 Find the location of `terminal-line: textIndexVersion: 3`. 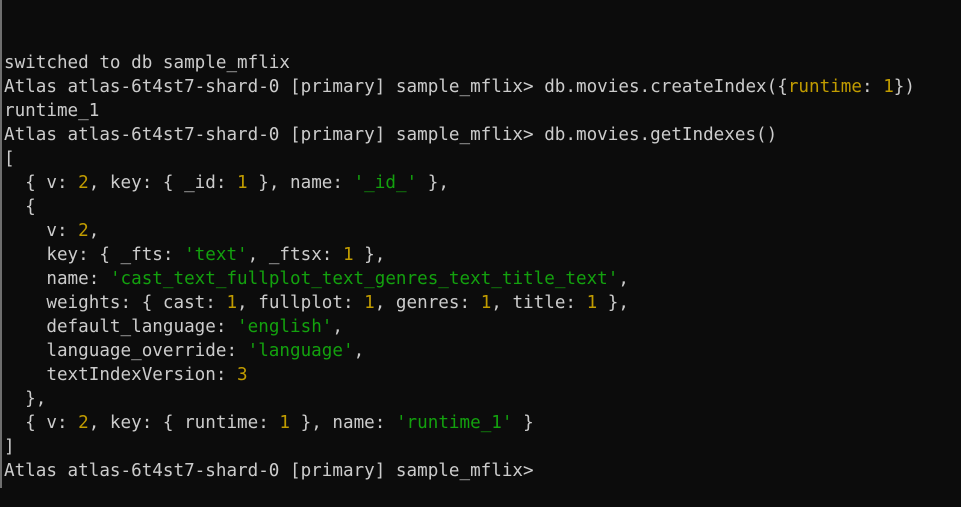

terminal-line: textIndexVersion: 3 is located at coordinates (482, 375).